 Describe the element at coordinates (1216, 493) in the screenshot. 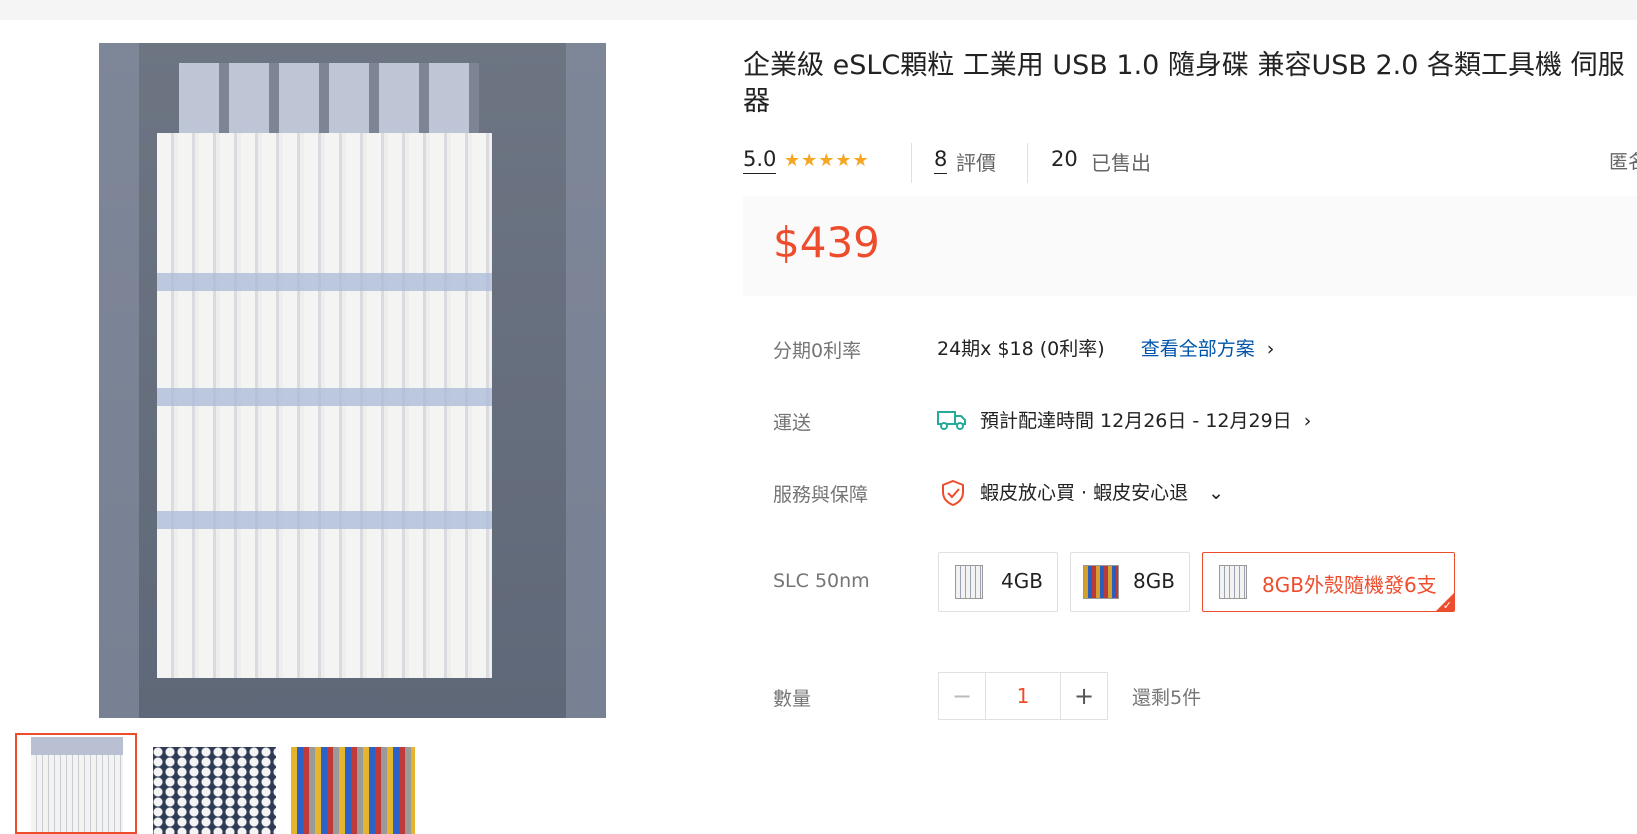

I see `chevron-down-icon: ⌄` at that location.